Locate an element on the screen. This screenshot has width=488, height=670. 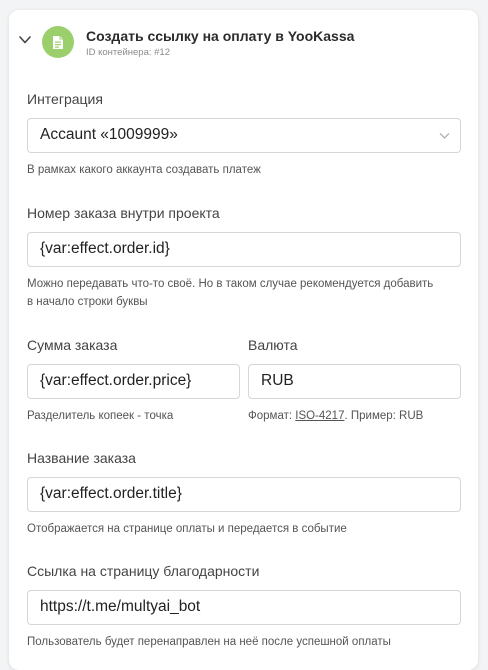
currency-input: RUB is located at coordinates (354, 381).